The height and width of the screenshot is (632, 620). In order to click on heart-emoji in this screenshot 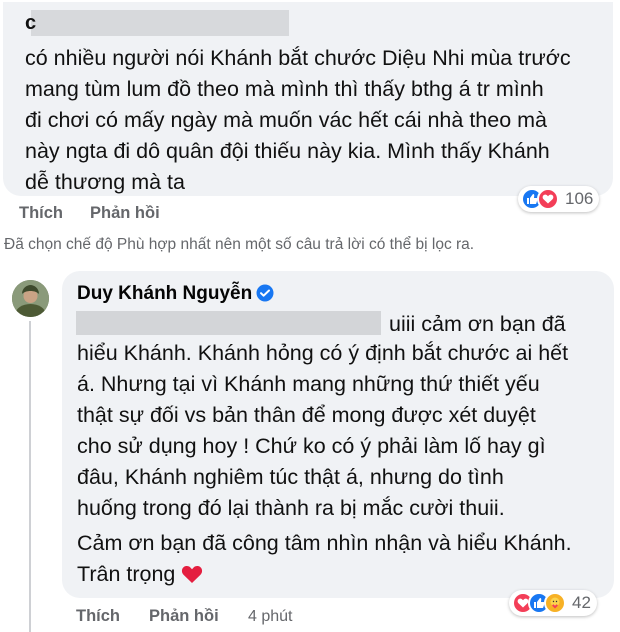, I will do `click(192, 577)`.